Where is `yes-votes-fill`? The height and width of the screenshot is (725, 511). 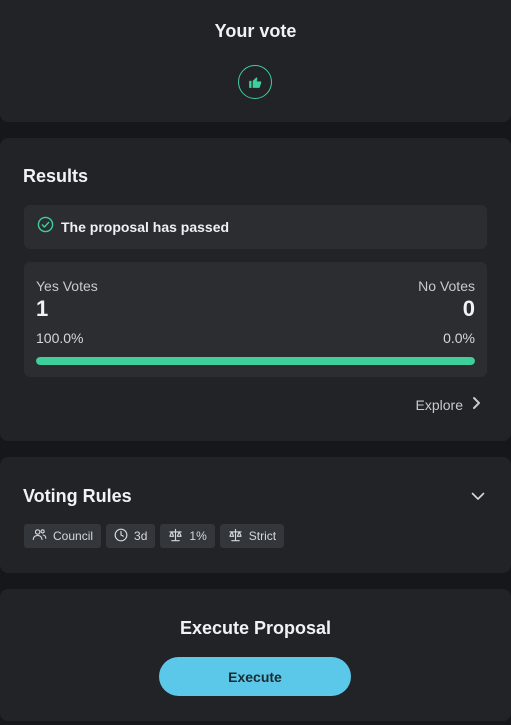 yes-votes-fill is located at coordinates (255, 361).